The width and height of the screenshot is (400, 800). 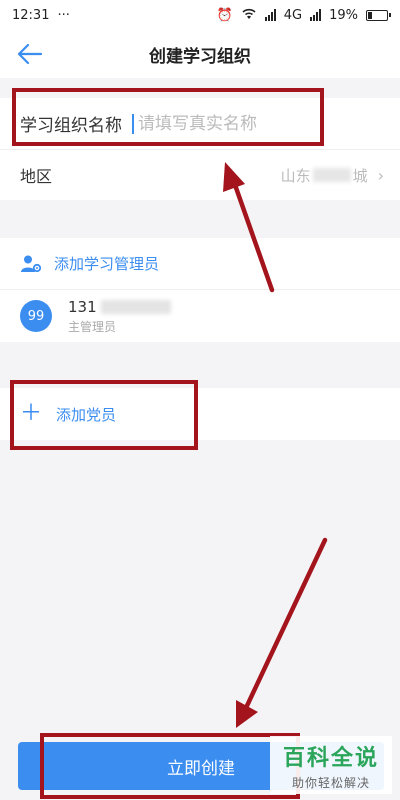 What do you see at coordinates (36, 176) in the screenshot?
I see `region-label: 地区` at bounding box center [36, 176].